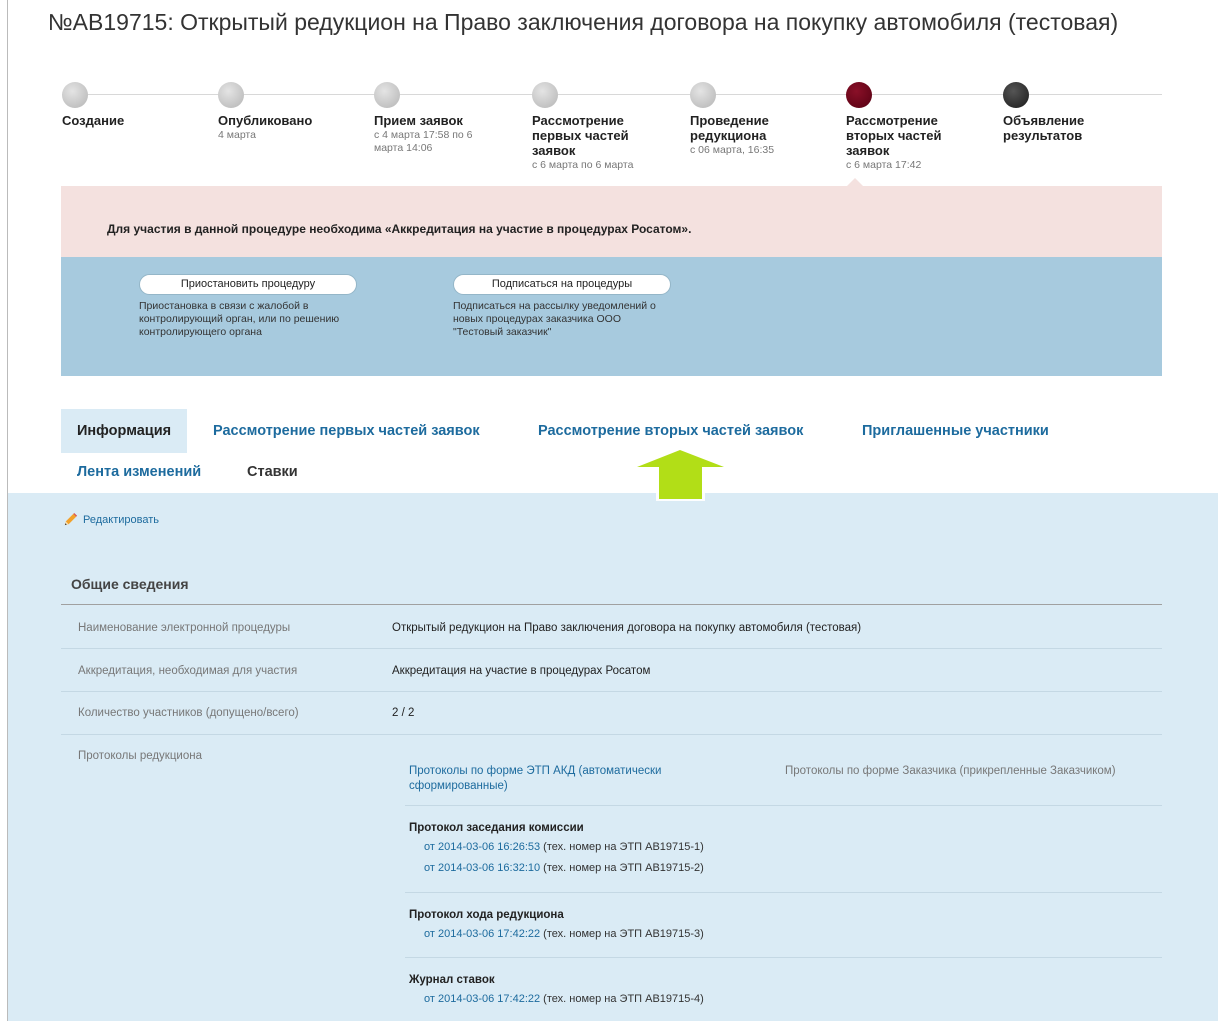 The width and height of the screenshot is (1218, 1021). I want to click on step-results: Объявление результатов, so click(1068, 113).